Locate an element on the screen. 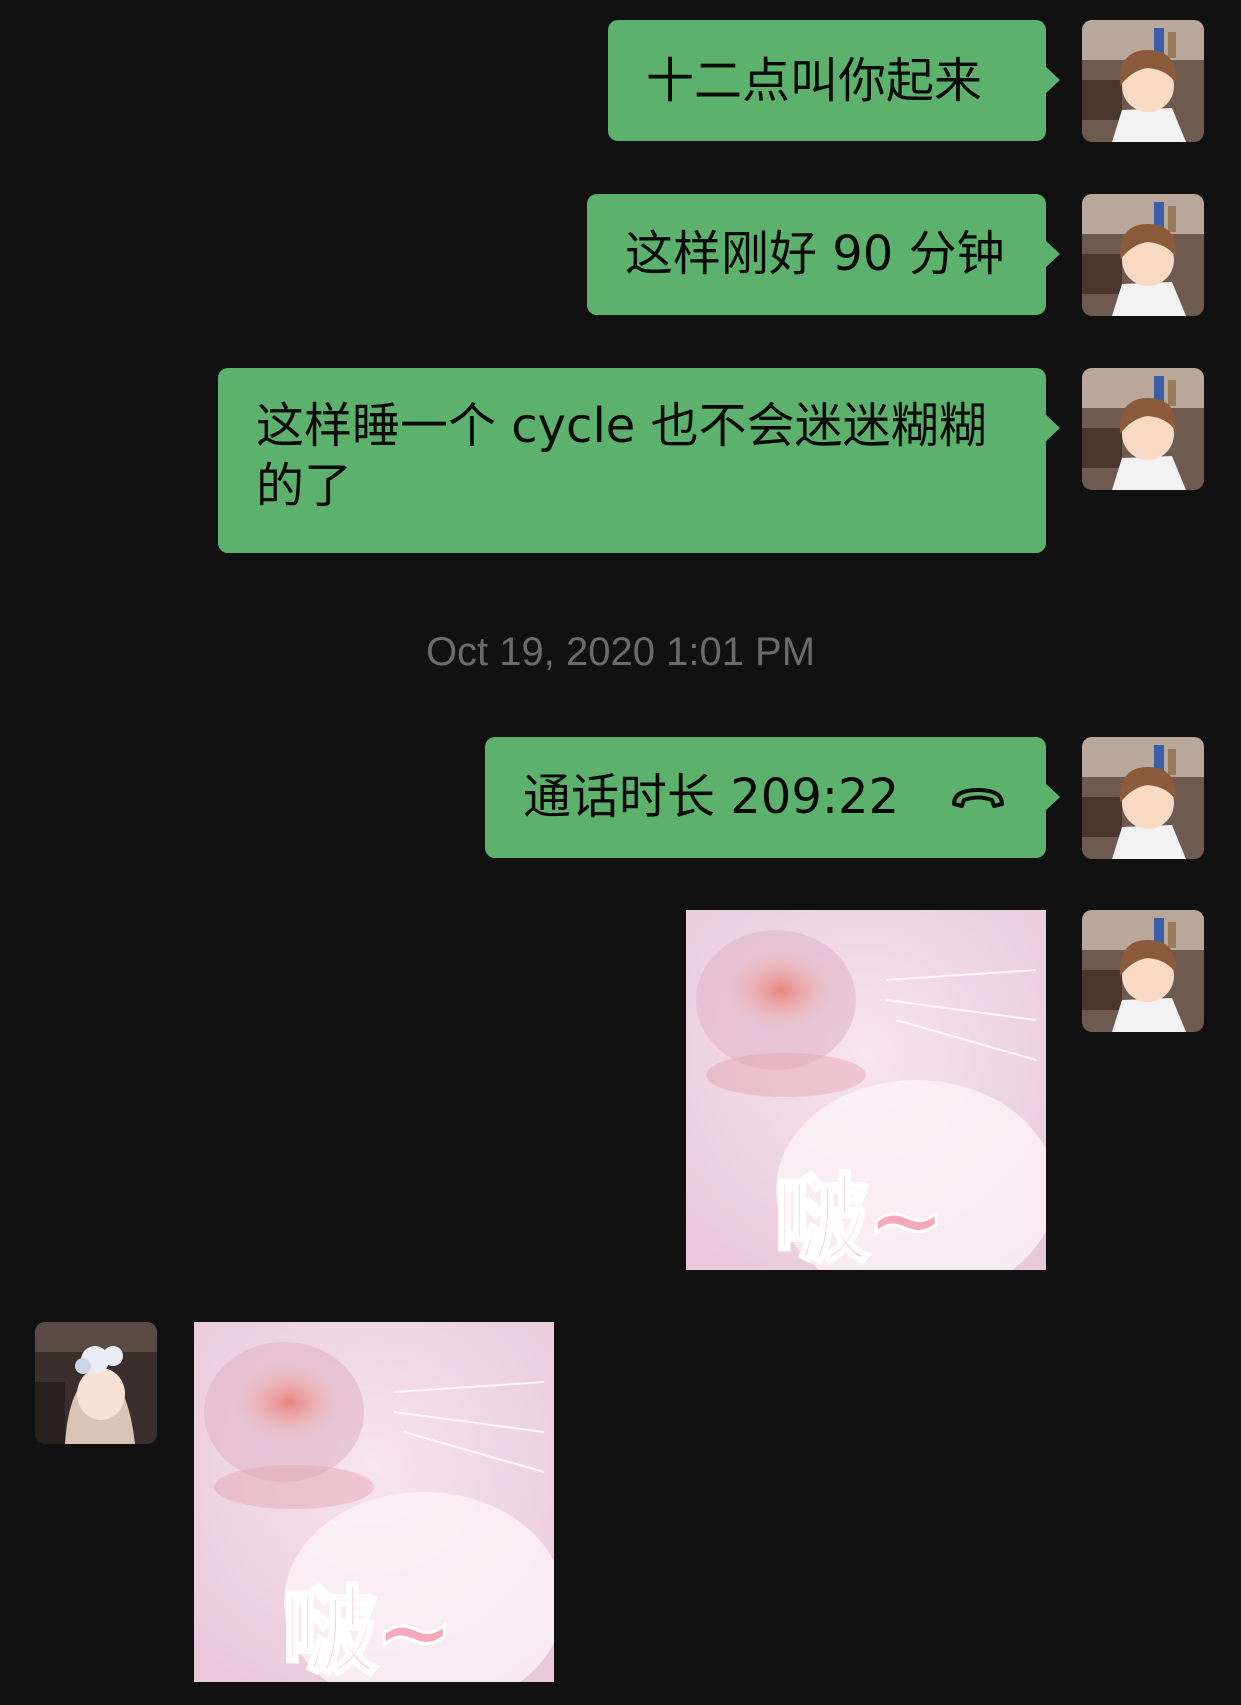 The height and width of the screenshot is (1705, 1241). anime-girl-avatar-icon is located at coordinates (96, 1383).